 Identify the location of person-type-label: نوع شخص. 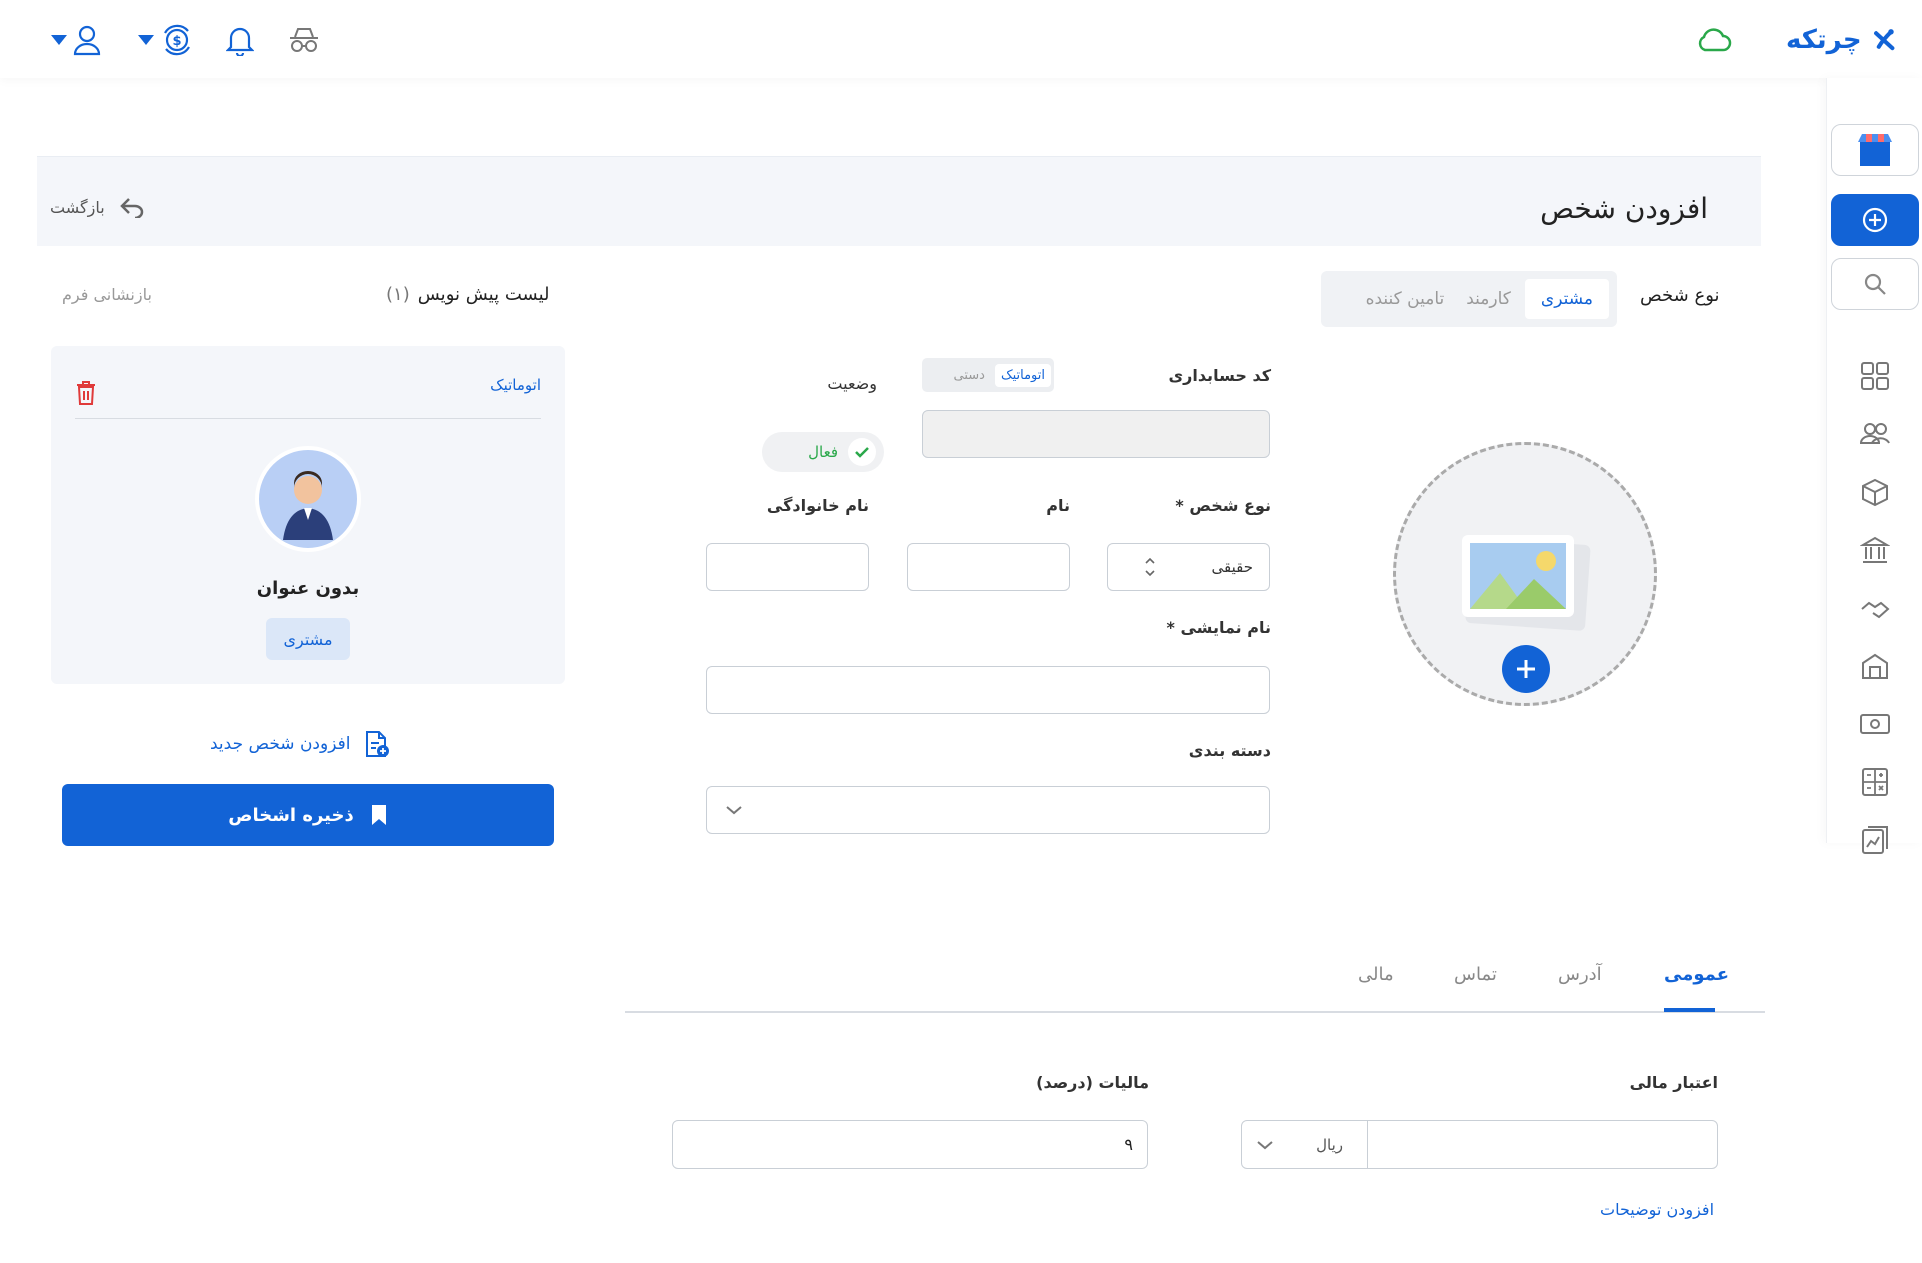
(1680, 295).